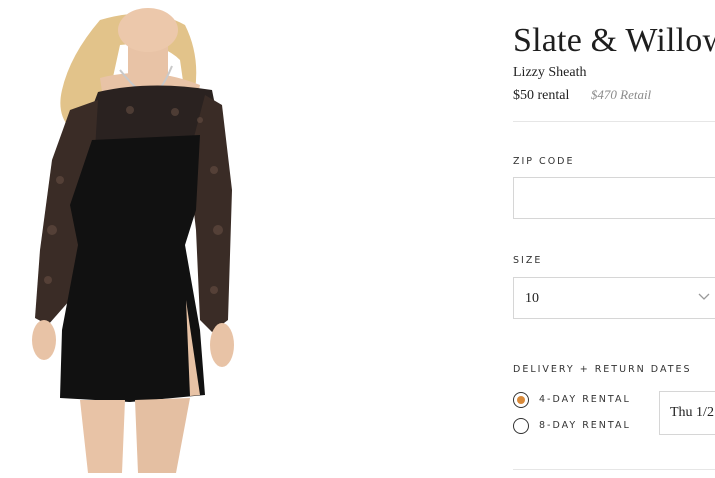 The image size is (715, 478). What do you see at coordinates (704, 296) in the screenshot?
I see `chevron-down-icon` at bounding box center [704, 296].